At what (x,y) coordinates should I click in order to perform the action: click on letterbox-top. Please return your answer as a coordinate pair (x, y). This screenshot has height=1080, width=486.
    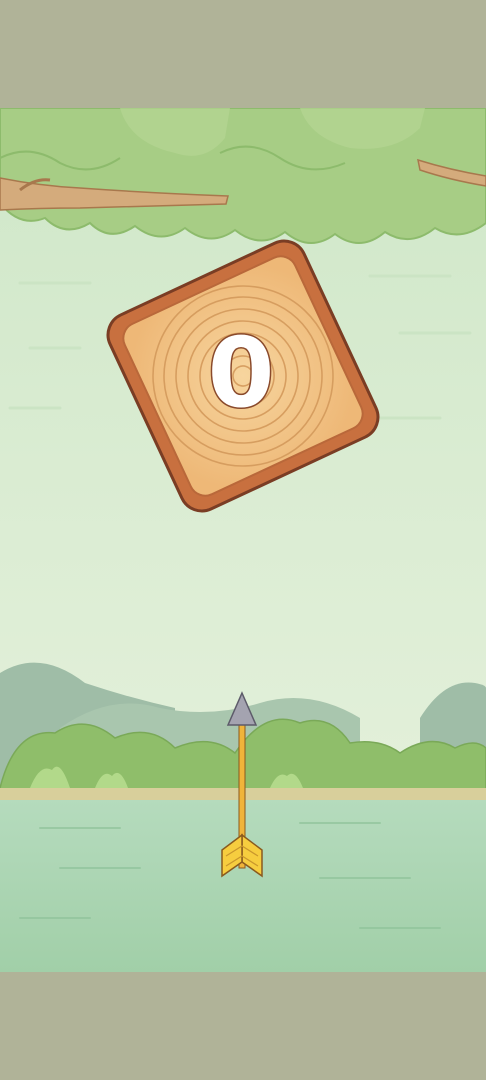
    Looking at the image, I should click on (243, 54).